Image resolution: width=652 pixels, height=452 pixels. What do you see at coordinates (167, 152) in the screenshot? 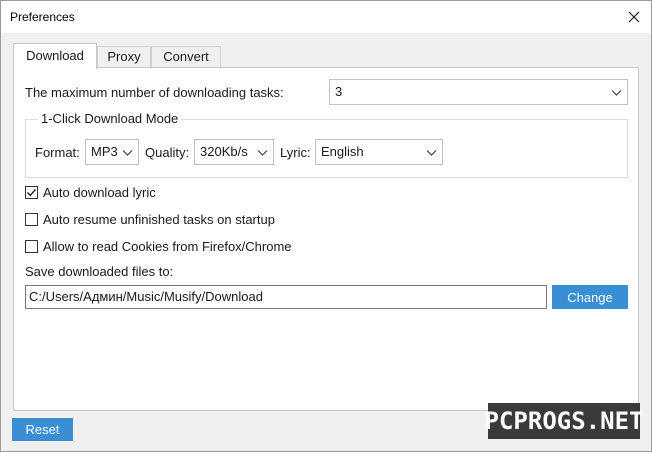
I see `quality-label: Quality:` at bounding box center [167, 152].